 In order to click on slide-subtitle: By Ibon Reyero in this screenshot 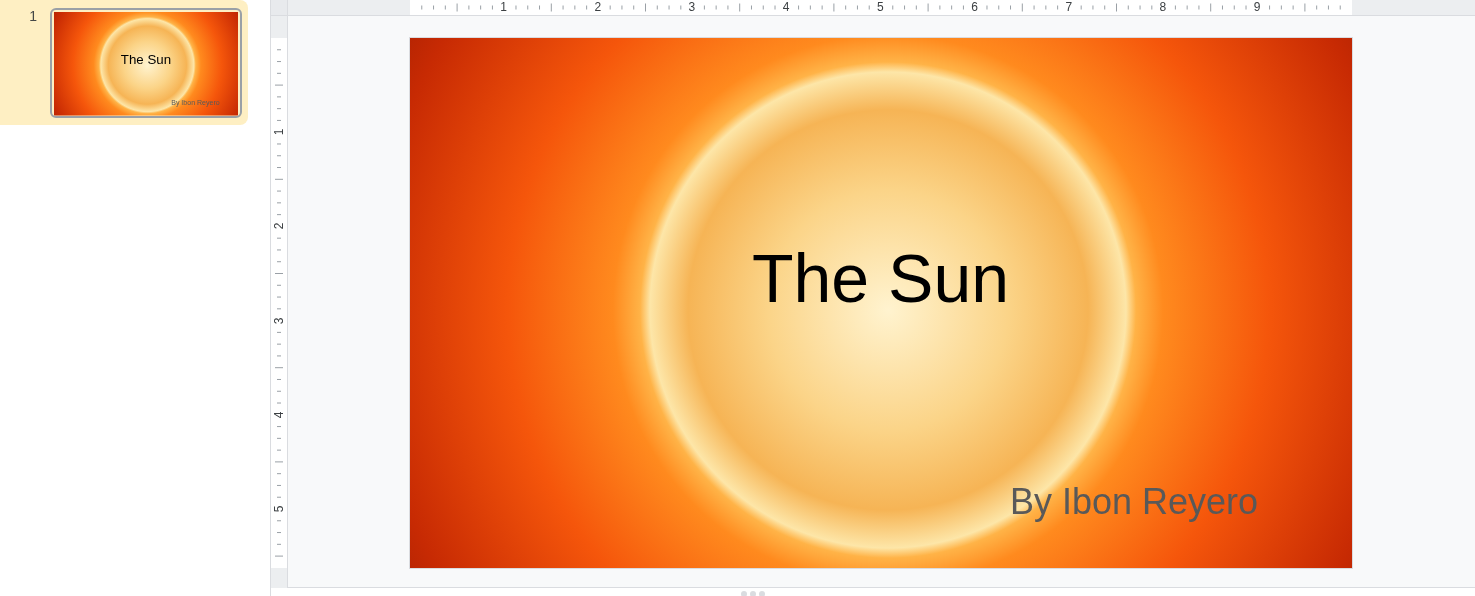, I will do `click(1134, 502)`.